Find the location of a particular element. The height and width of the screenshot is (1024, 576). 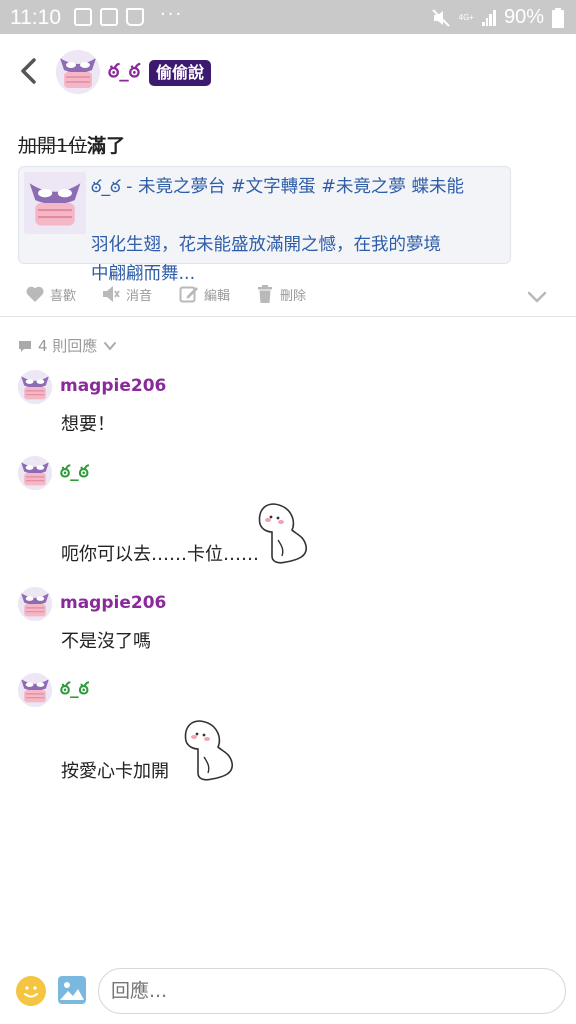

comment-text: 不是沒了嗎 is located at coordinates (106, 641).